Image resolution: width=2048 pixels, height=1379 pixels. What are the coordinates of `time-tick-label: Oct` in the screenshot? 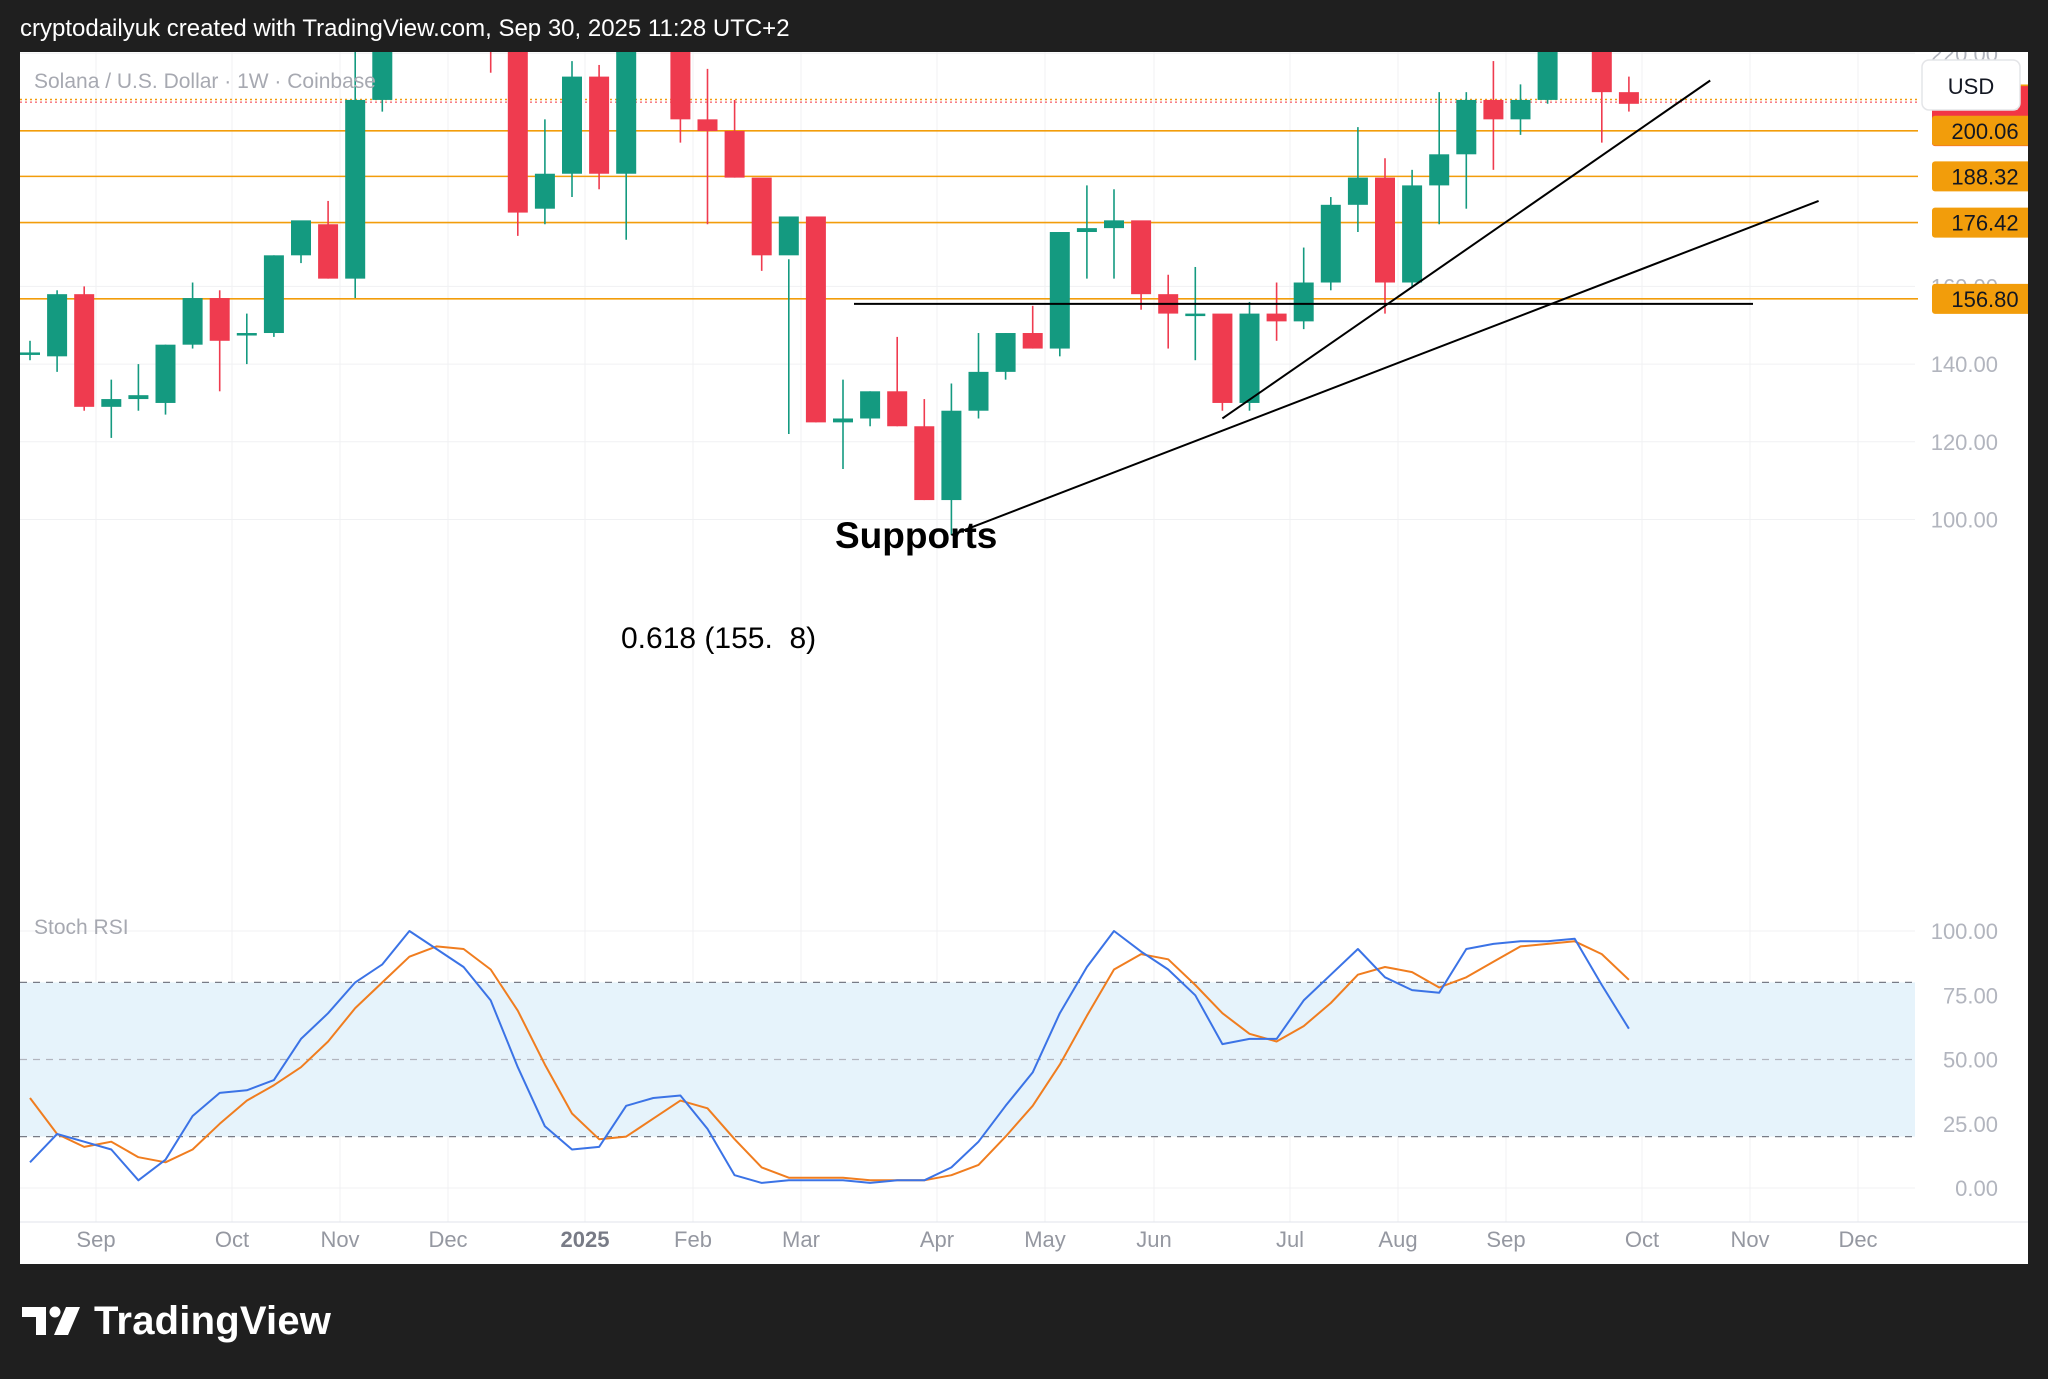 It's located at (1642, 1239).